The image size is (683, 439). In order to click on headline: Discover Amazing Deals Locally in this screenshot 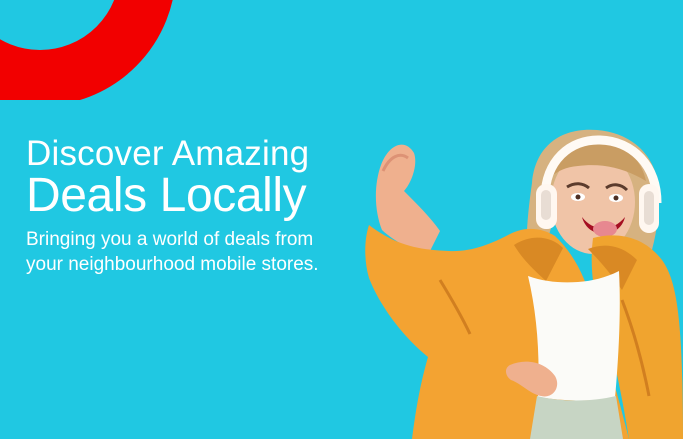, I will do `click(198, 178)`.